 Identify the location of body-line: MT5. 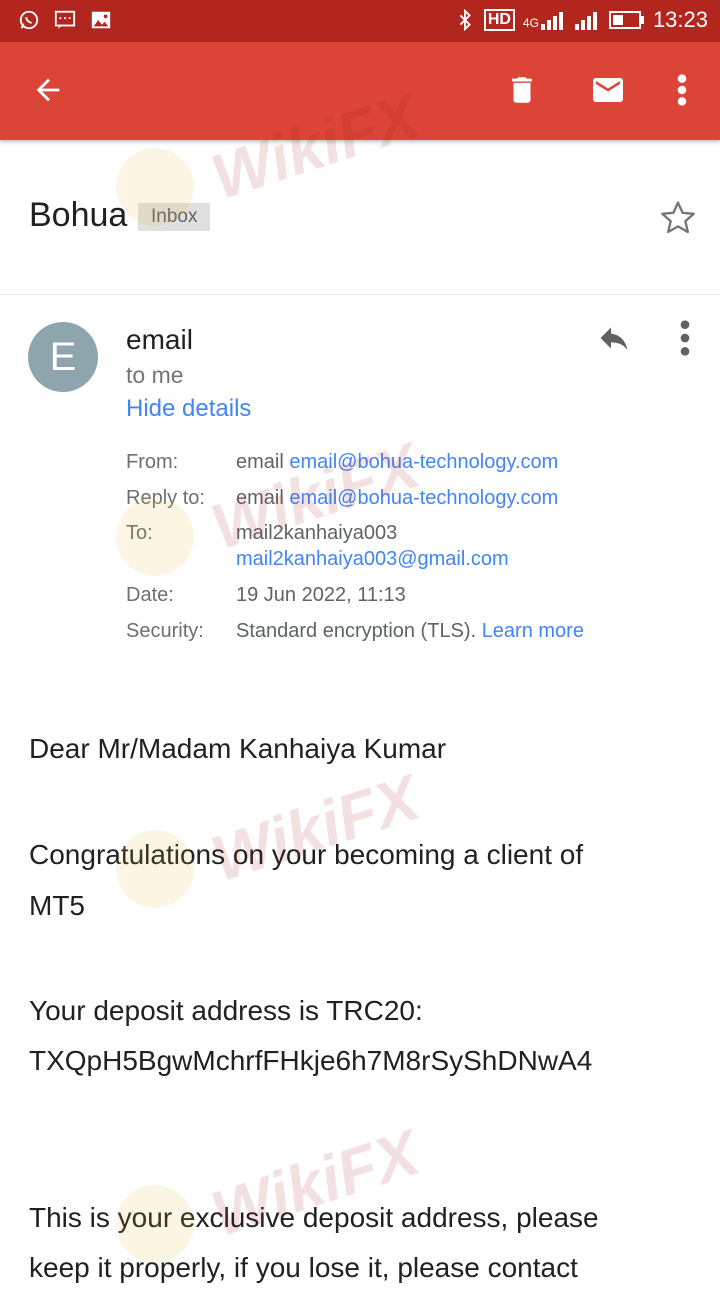
(57, 905).